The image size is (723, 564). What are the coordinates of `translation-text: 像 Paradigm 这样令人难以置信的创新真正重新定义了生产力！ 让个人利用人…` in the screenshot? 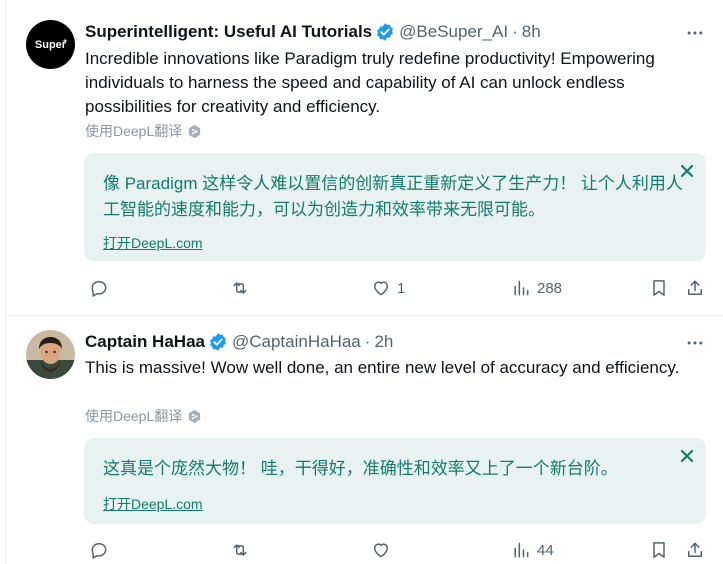 It's located at (393, 196).